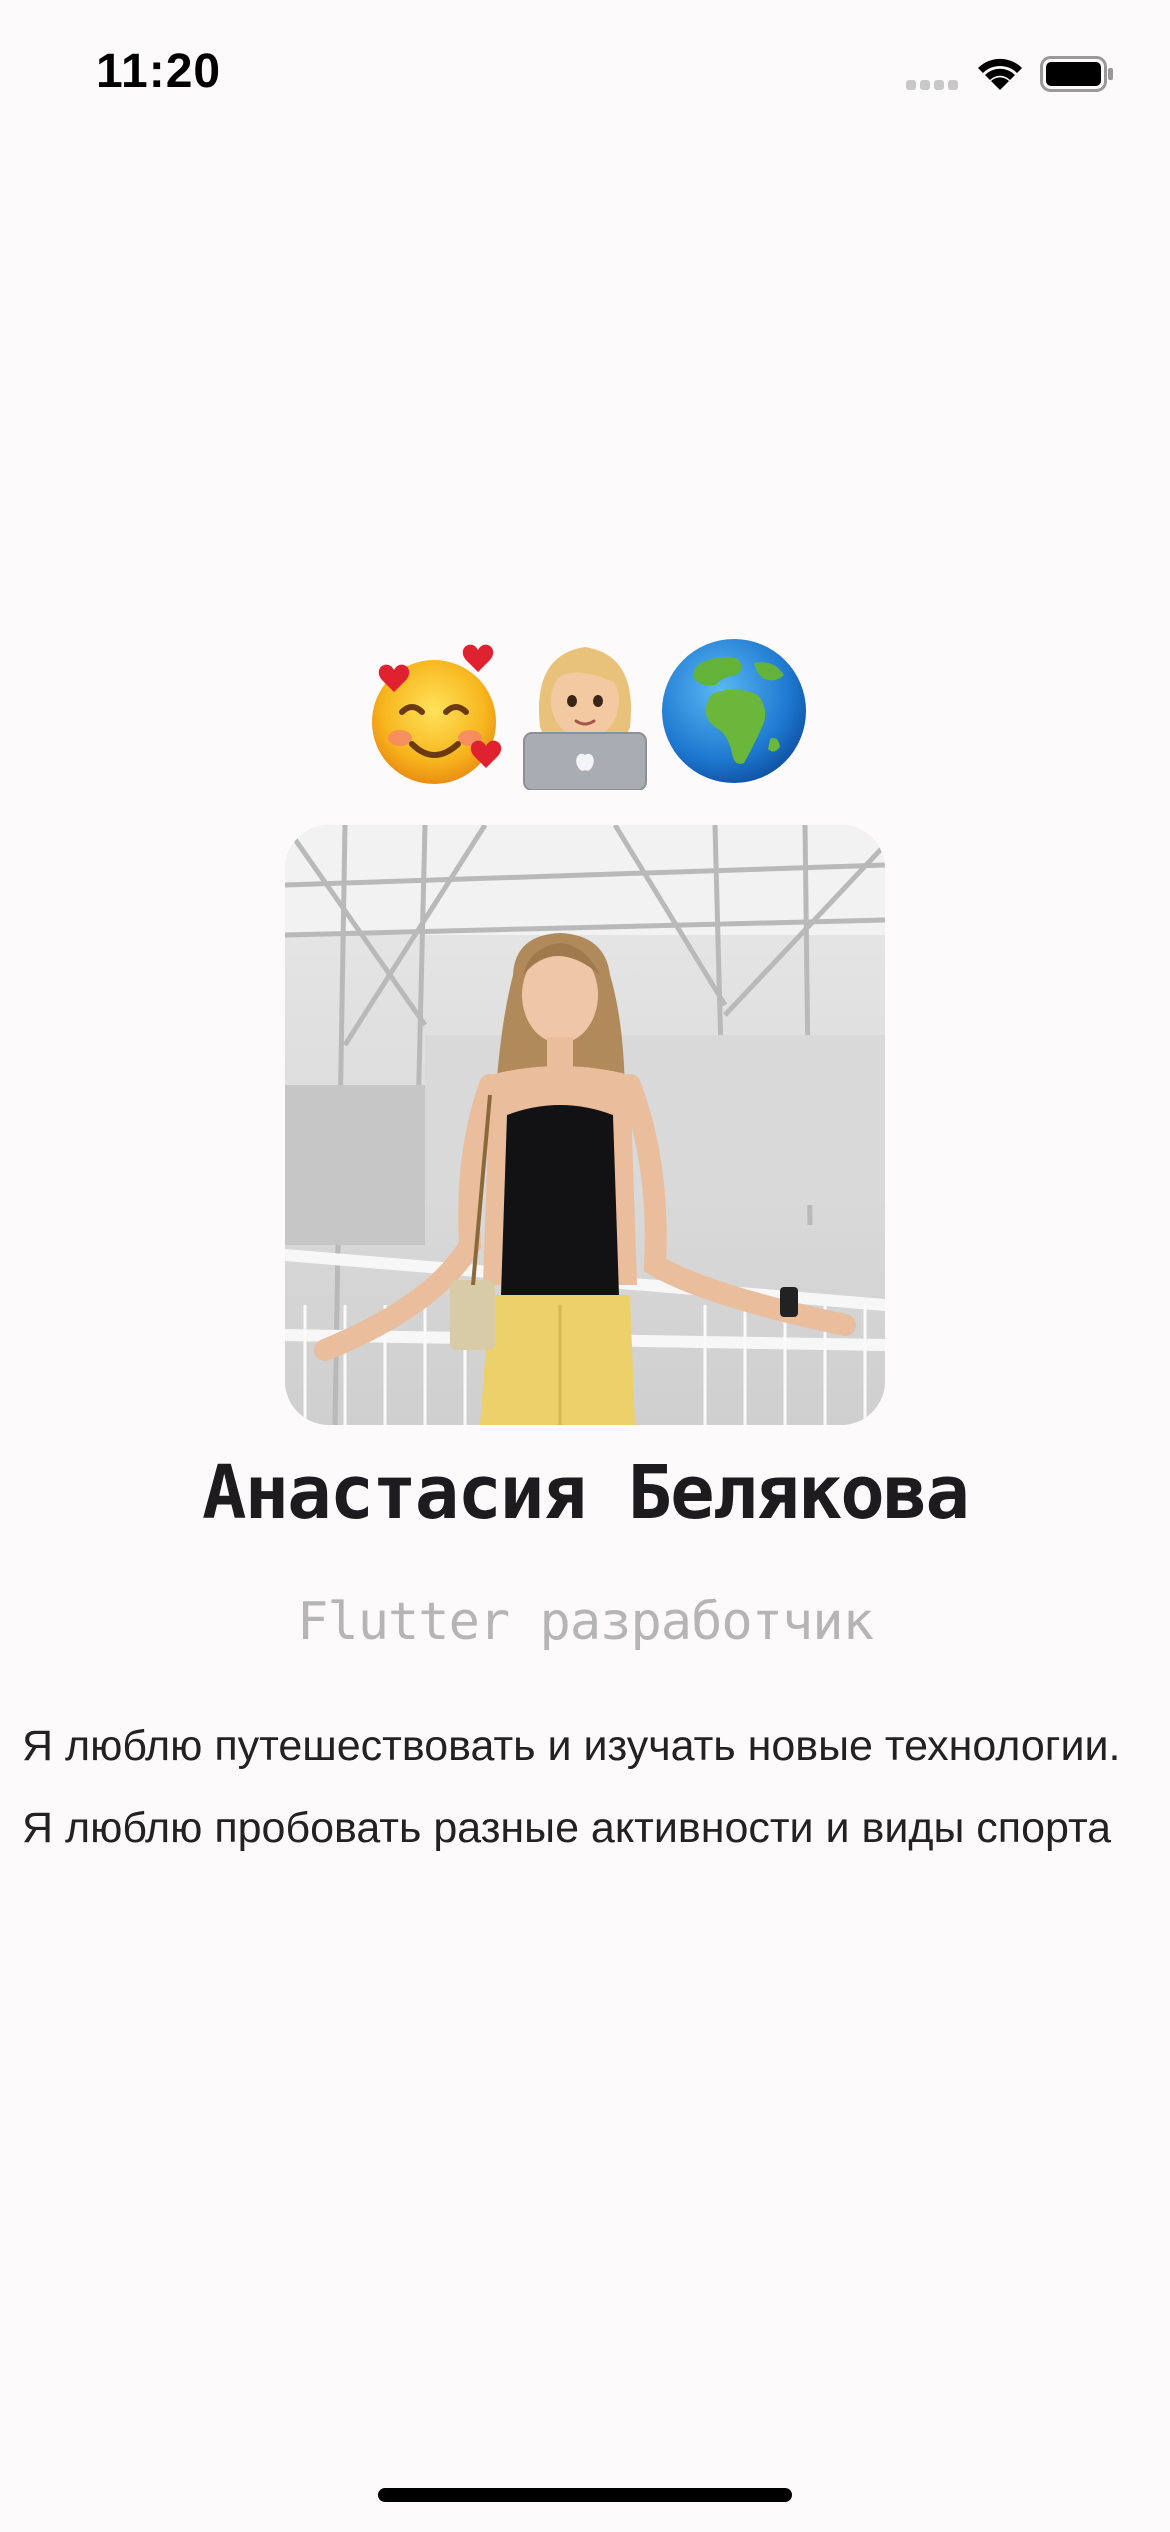 The height and width of the screenshot is (2532, 1170). I want to click on profile-role: Flutter разработчик, so click(585, 1622).